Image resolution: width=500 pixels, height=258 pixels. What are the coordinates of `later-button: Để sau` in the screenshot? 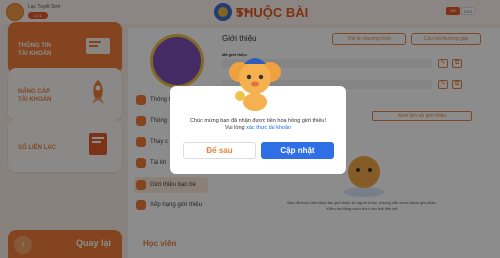 It's located at (219, 150).